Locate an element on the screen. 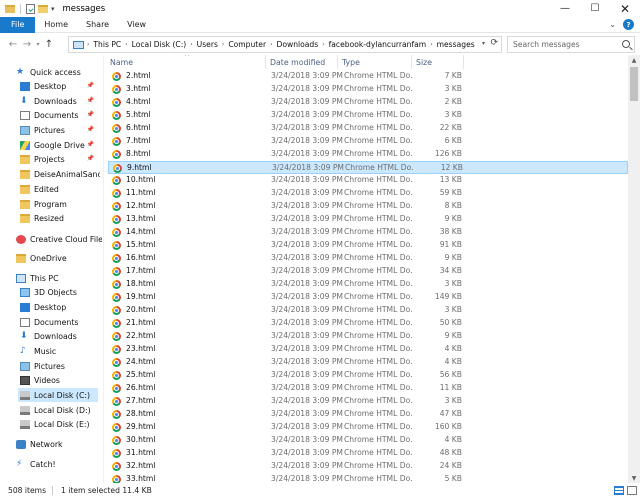 The width and height of the screenshot is (640, 498). customize-toolbar-dropdown-icon: ▾ is located at coordinates (53, 9).